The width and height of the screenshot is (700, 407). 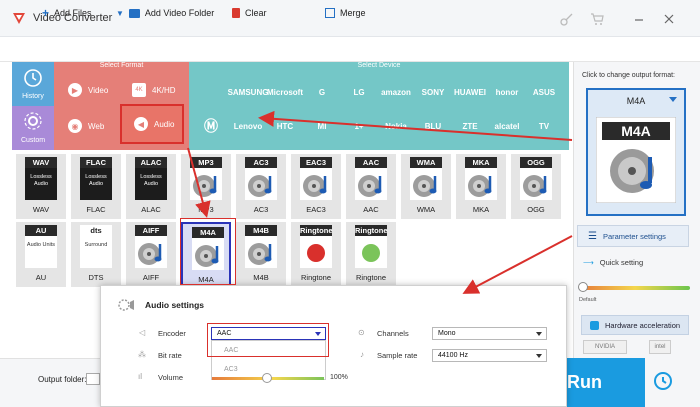 I want to click on arrow-to-audio, so click(x=415, y=125).